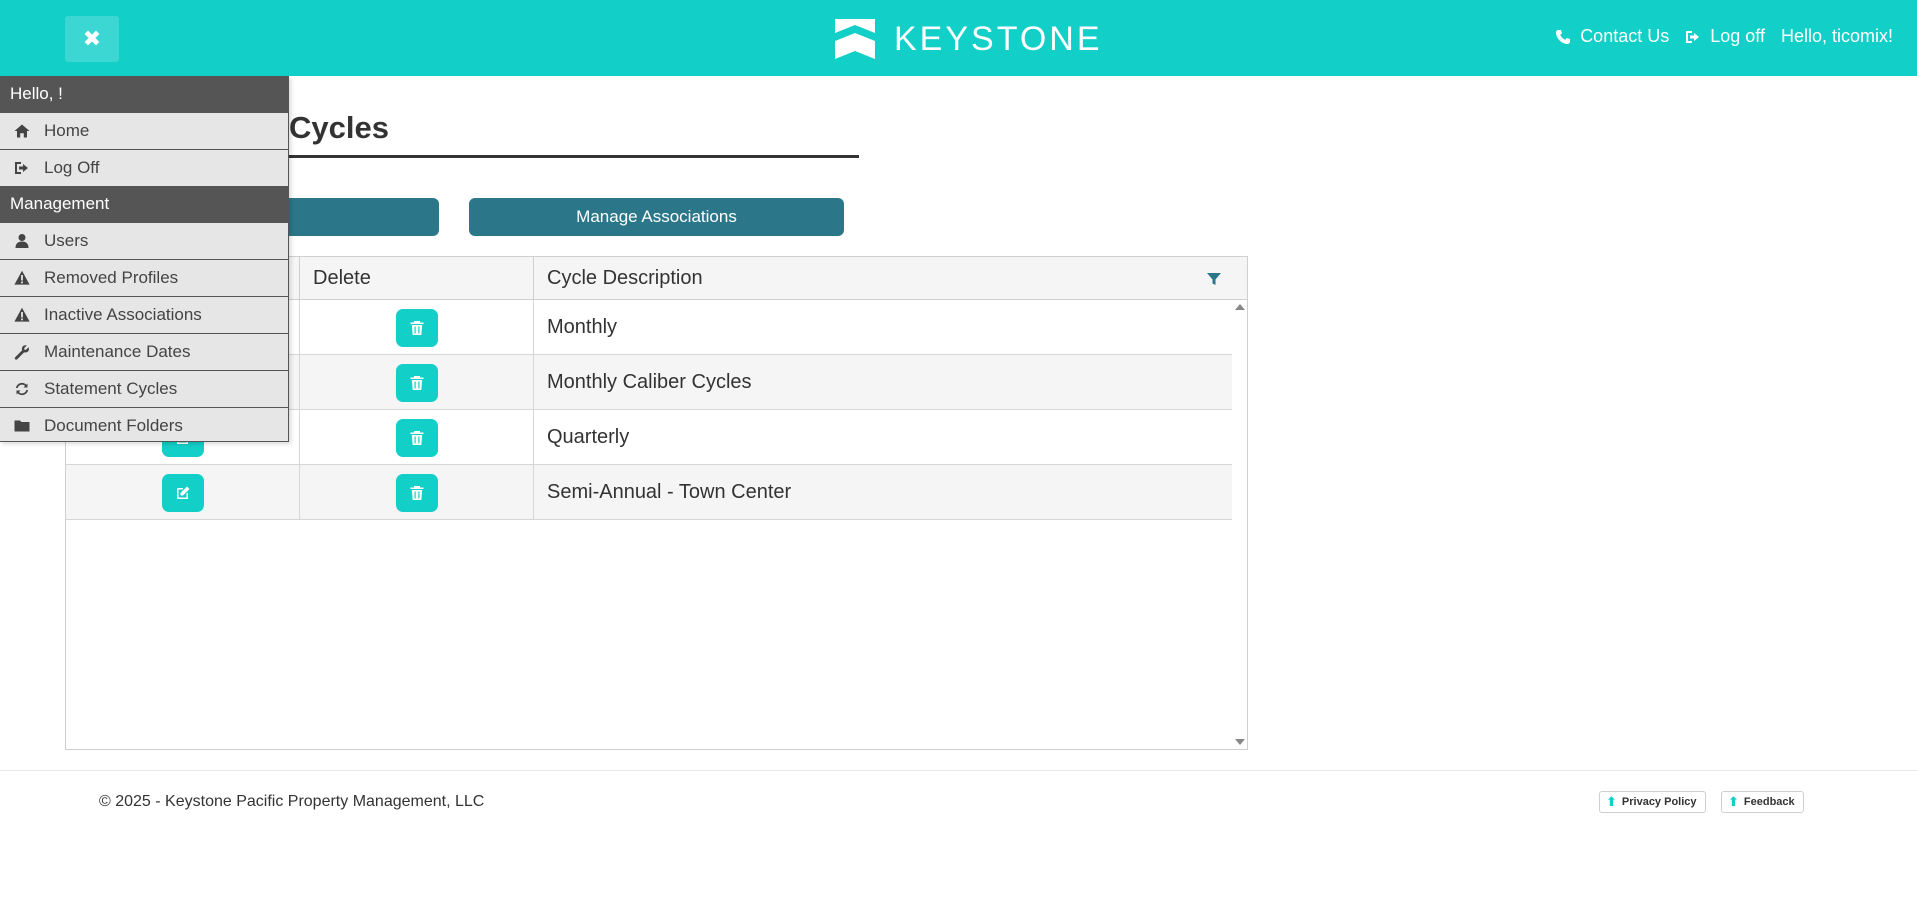  I want to click on side-menu-greeting: Hello, !, so click(144, 94).